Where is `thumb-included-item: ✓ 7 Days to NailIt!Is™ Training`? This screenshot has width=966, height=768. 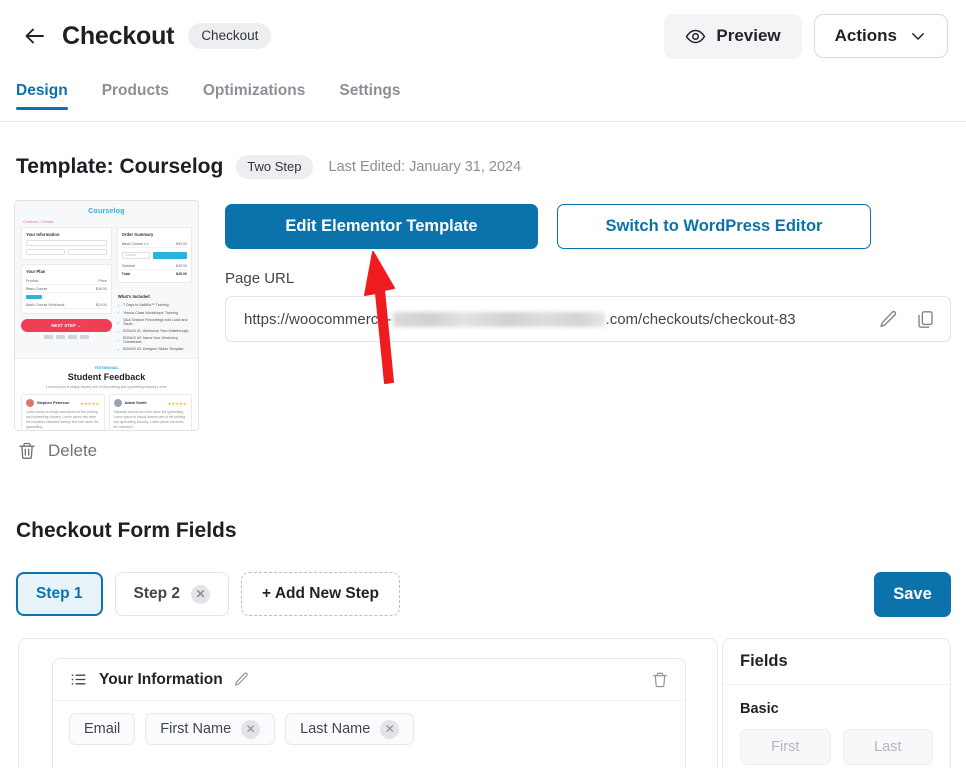
thumb-included-item: ✓ 7 Days to NailIt!Is™ Training is located at coordinates (142, 305).